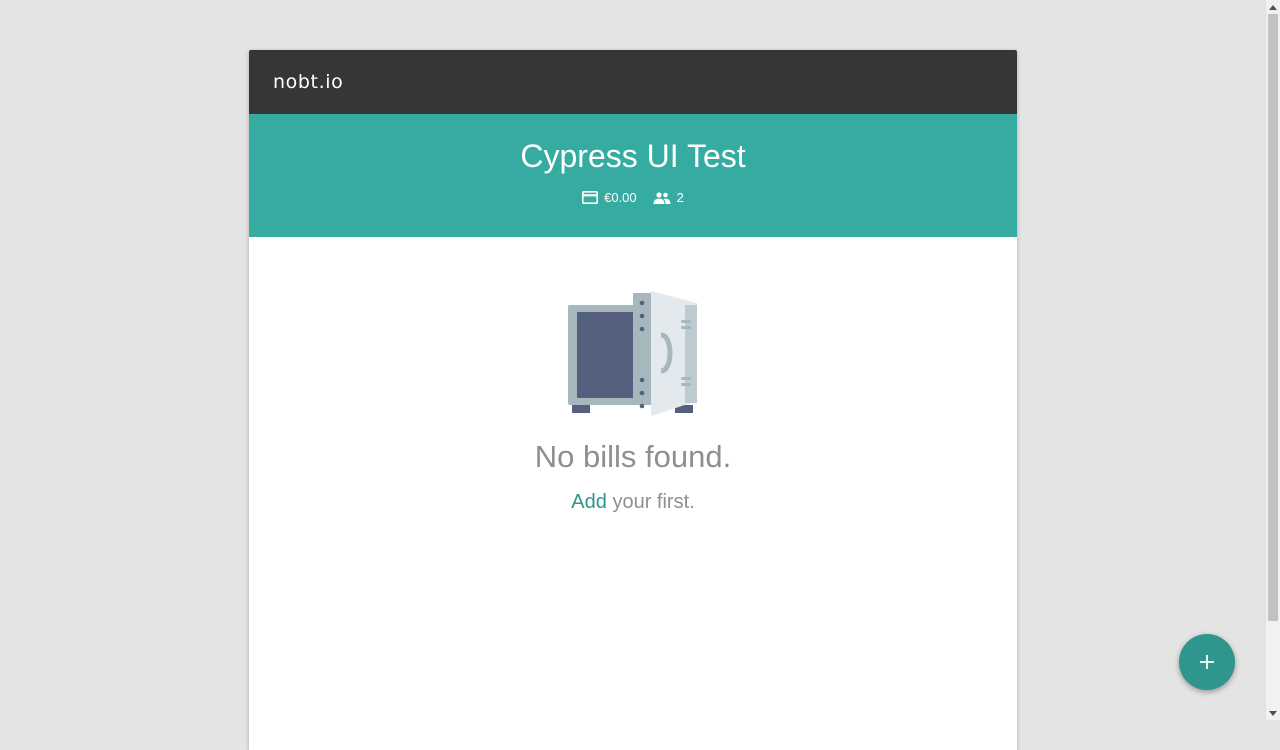 Image resolution: width=1280 pixels, height=750 pixels. What do you see at coordinates (680, 197) in the screenshot?
I see `member-count-value: 2` at bounding box center [680, 197].